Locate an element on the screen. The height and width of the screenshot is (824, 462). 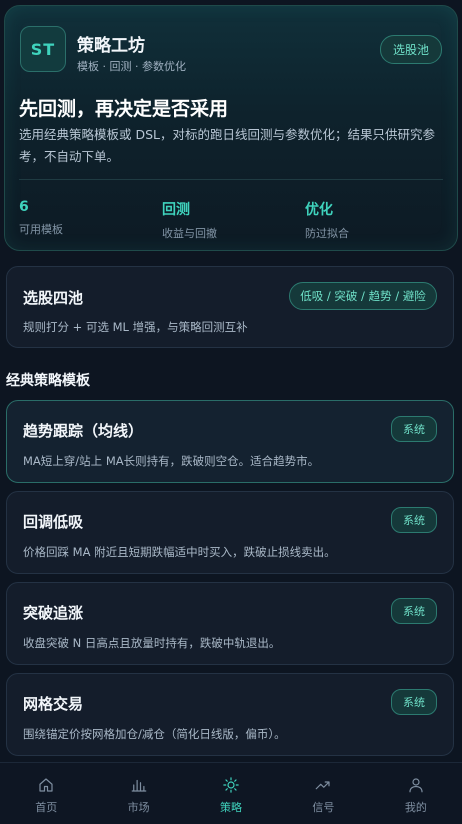
stat-label: 防过拟合 is located at coordinates (327, 233).